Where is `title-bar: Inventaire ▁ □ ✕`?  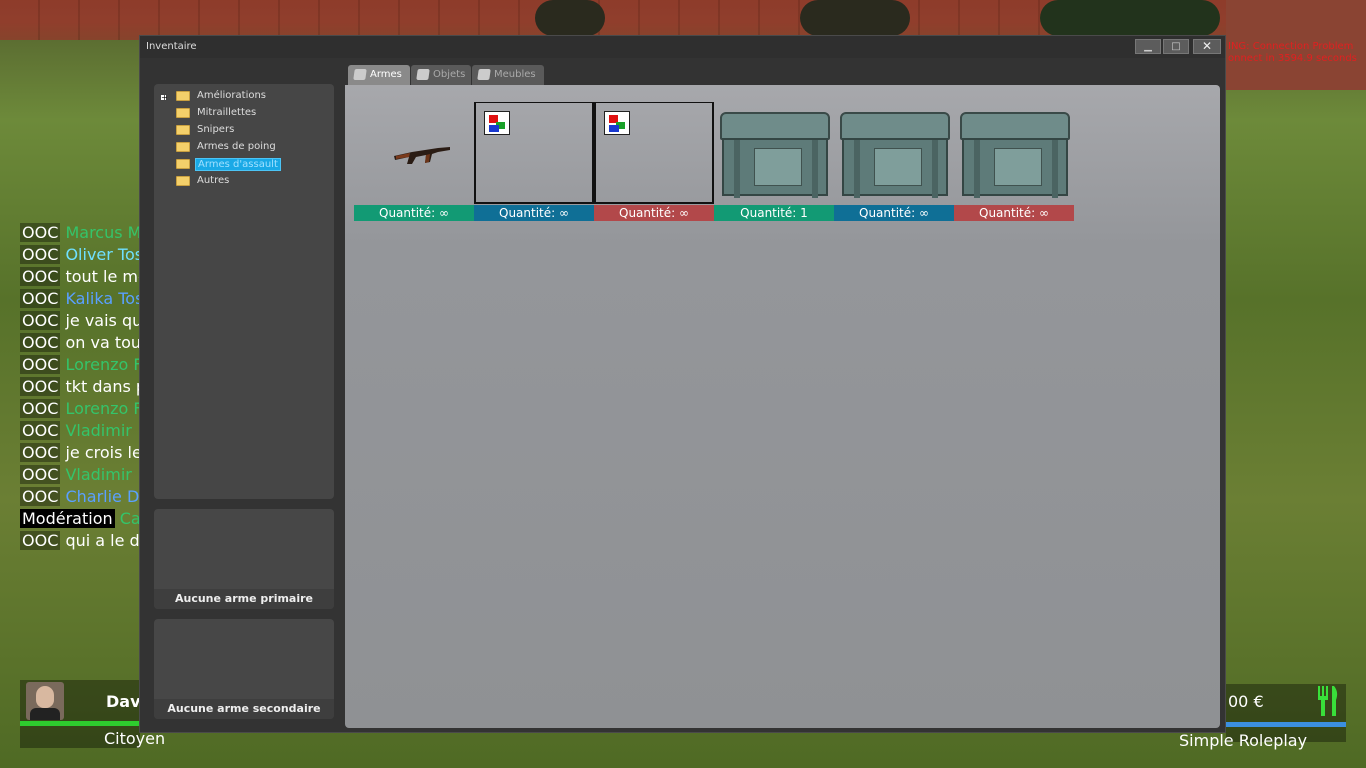
title-bar: Inventaire ▁ □ ✕ is located at coordinates (682, 47).